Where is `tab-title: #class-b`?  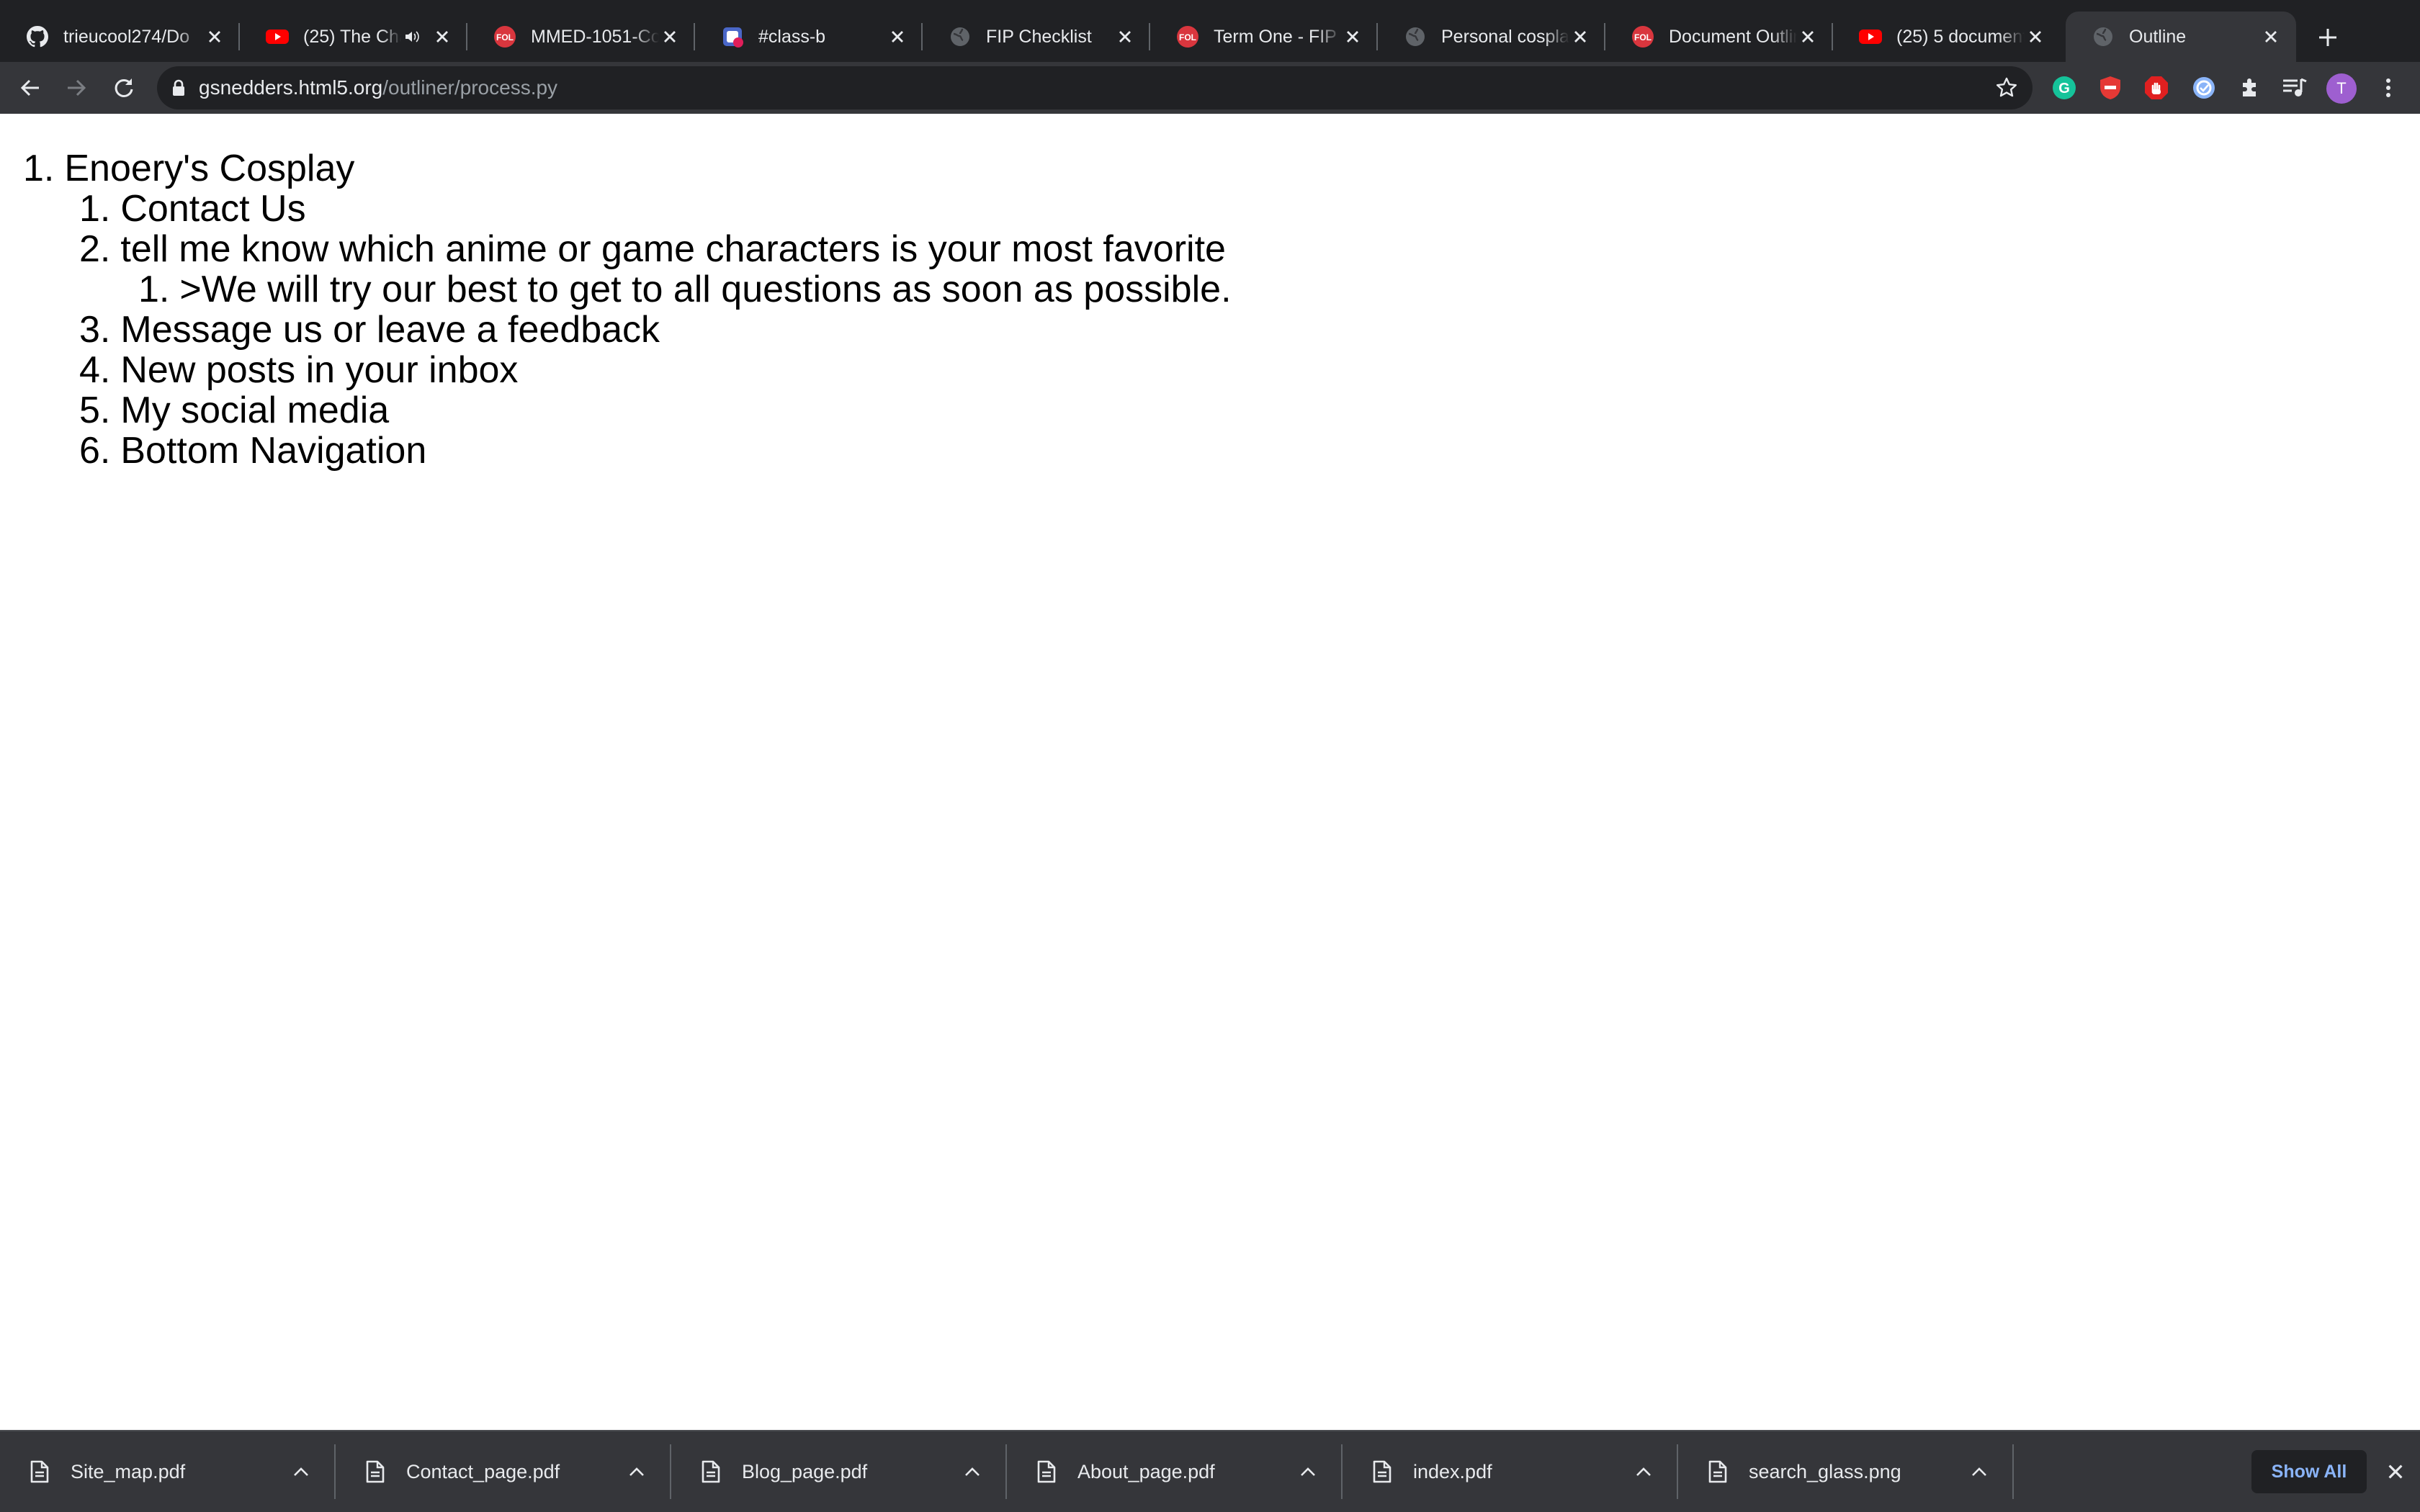
tab-title: #class-b is located at coordinates (792, 36).